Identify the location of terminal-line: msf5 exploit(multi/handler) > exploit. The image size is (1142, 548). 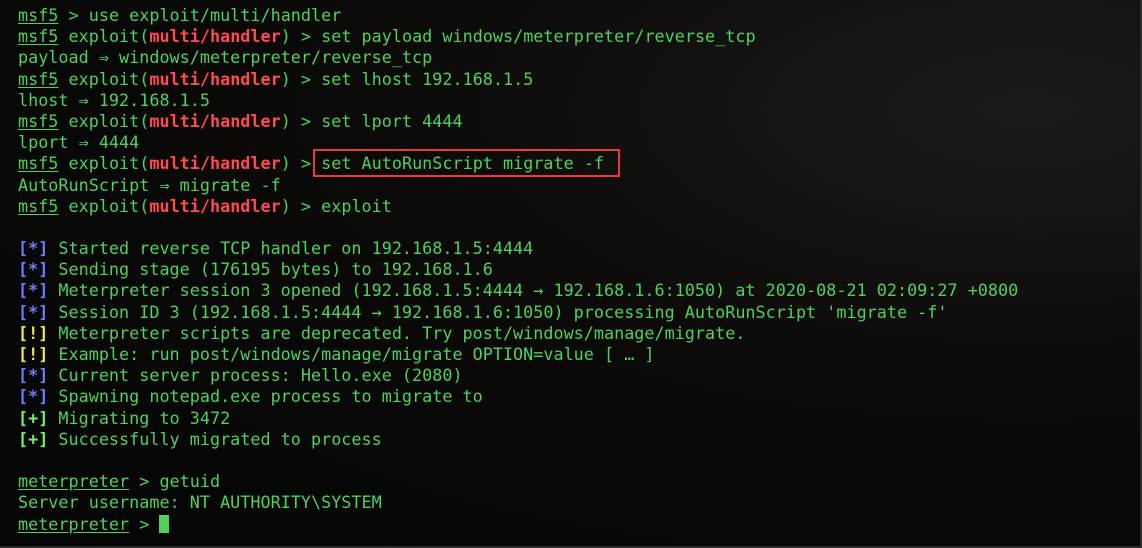
(205, 205).